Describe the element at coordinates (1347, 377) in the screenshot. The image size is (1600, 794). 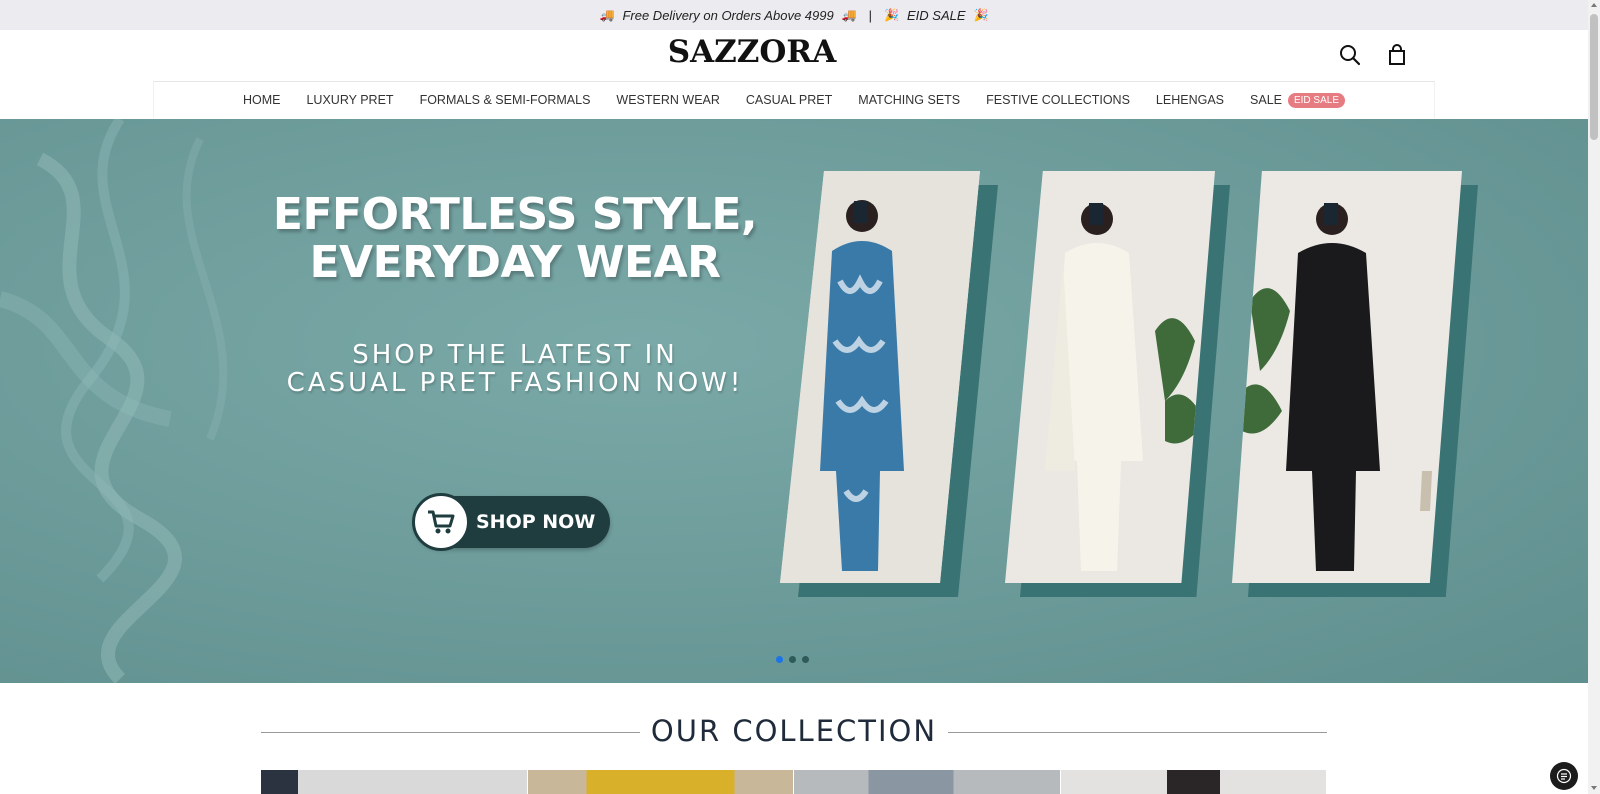
I see `model-photo-black` at that location.